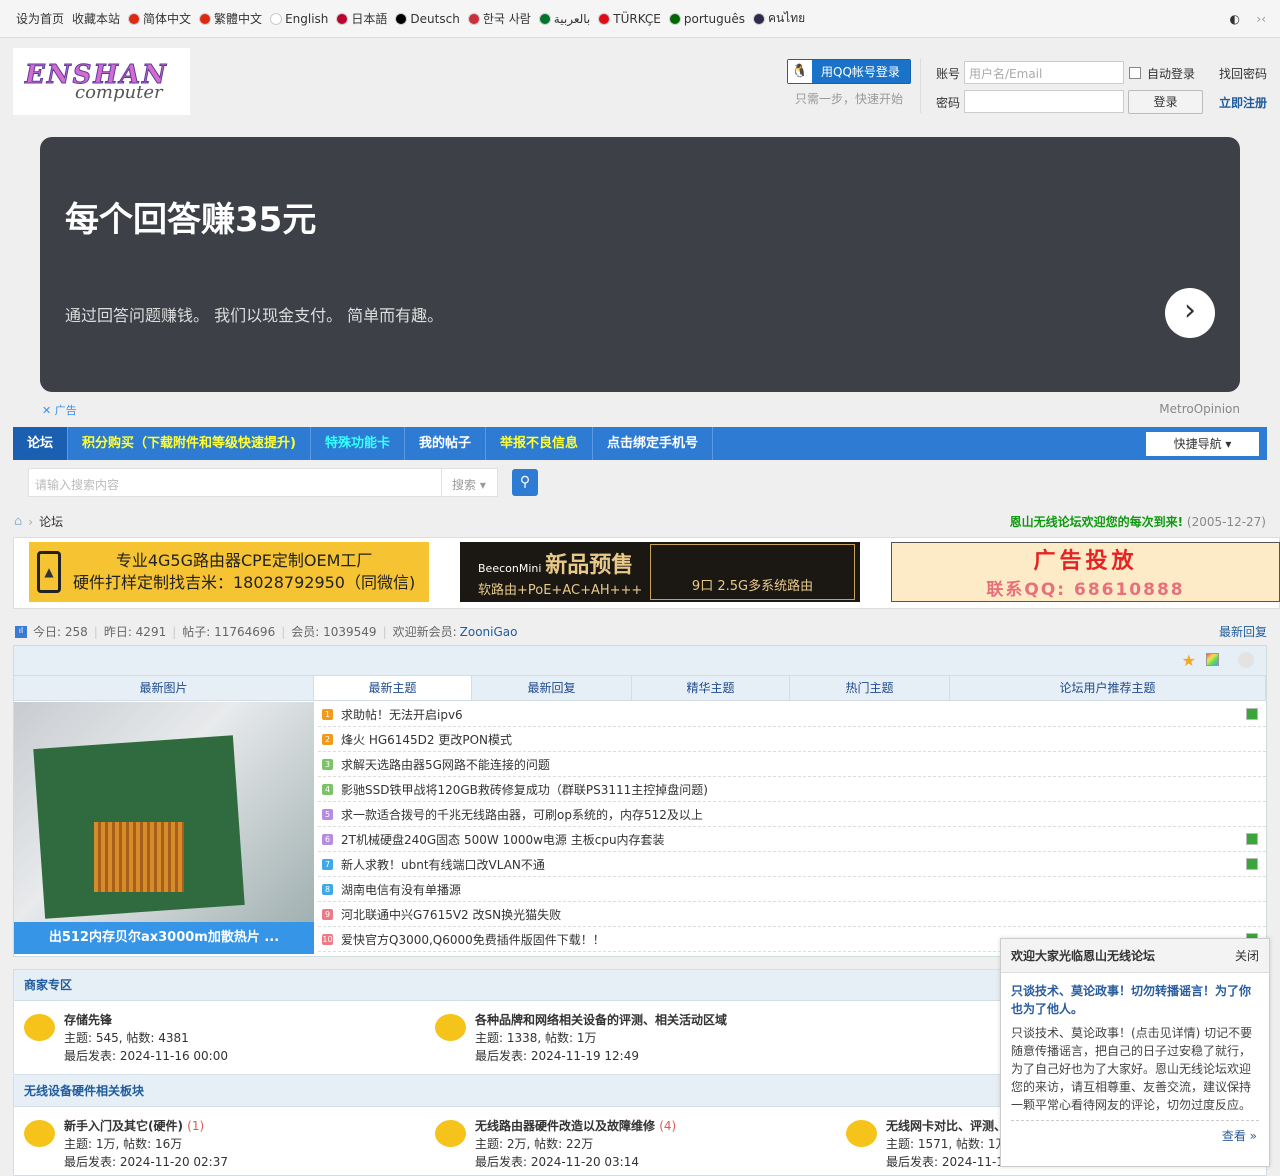  What do you see at coordinates (299, 19) in the screenshot?
I see `language-link: English` at bounding box center [299, 19].